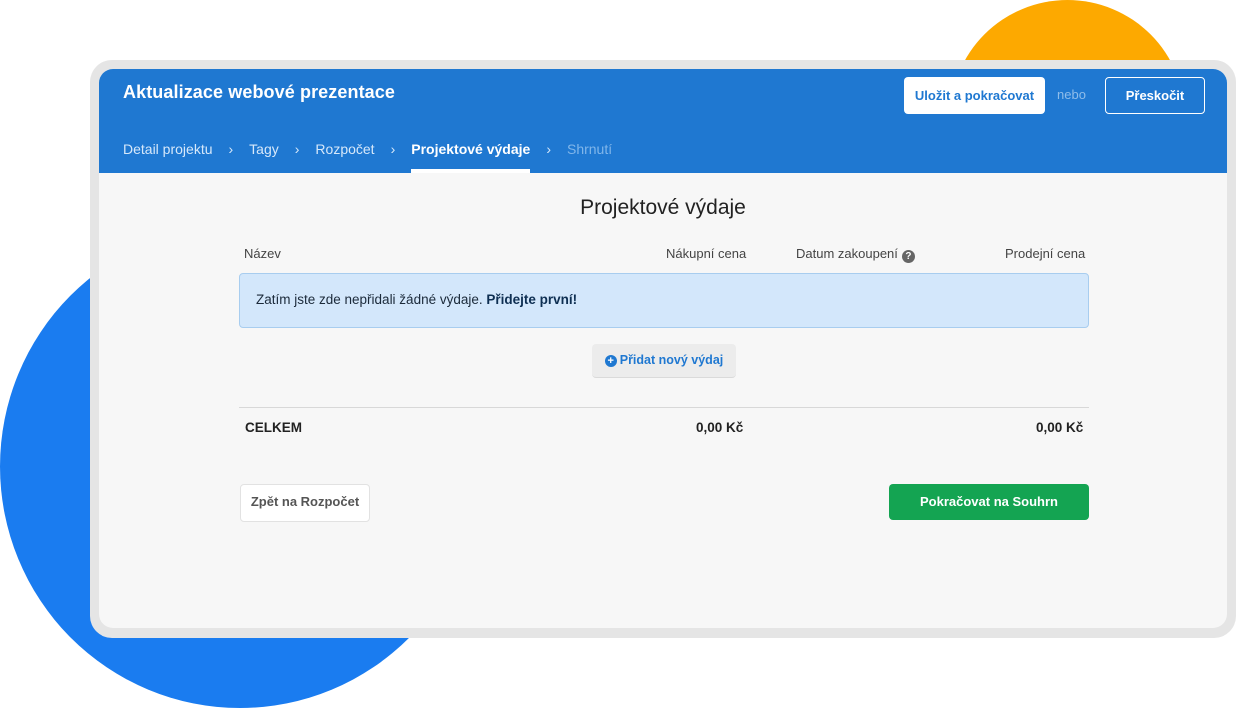  Describe the element at coordinates (369, 299) in the screenshot. I see `empty-state-message: Zatím jste zde nepřidali žádné výdaje.` at that location.